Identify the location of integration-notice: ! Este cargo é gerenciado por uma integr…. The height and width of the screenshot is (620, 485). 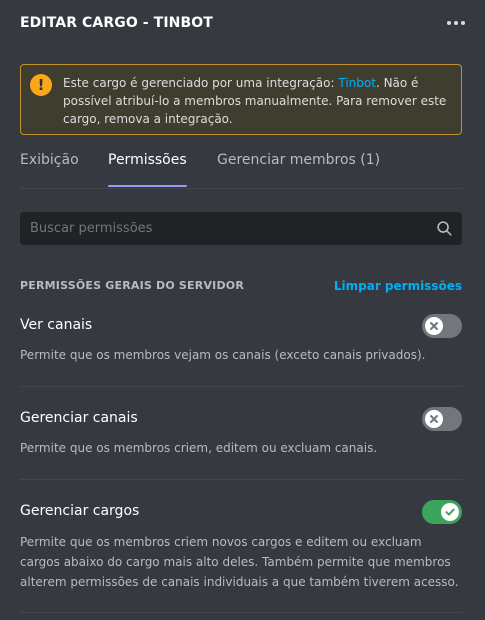
(241, 99).